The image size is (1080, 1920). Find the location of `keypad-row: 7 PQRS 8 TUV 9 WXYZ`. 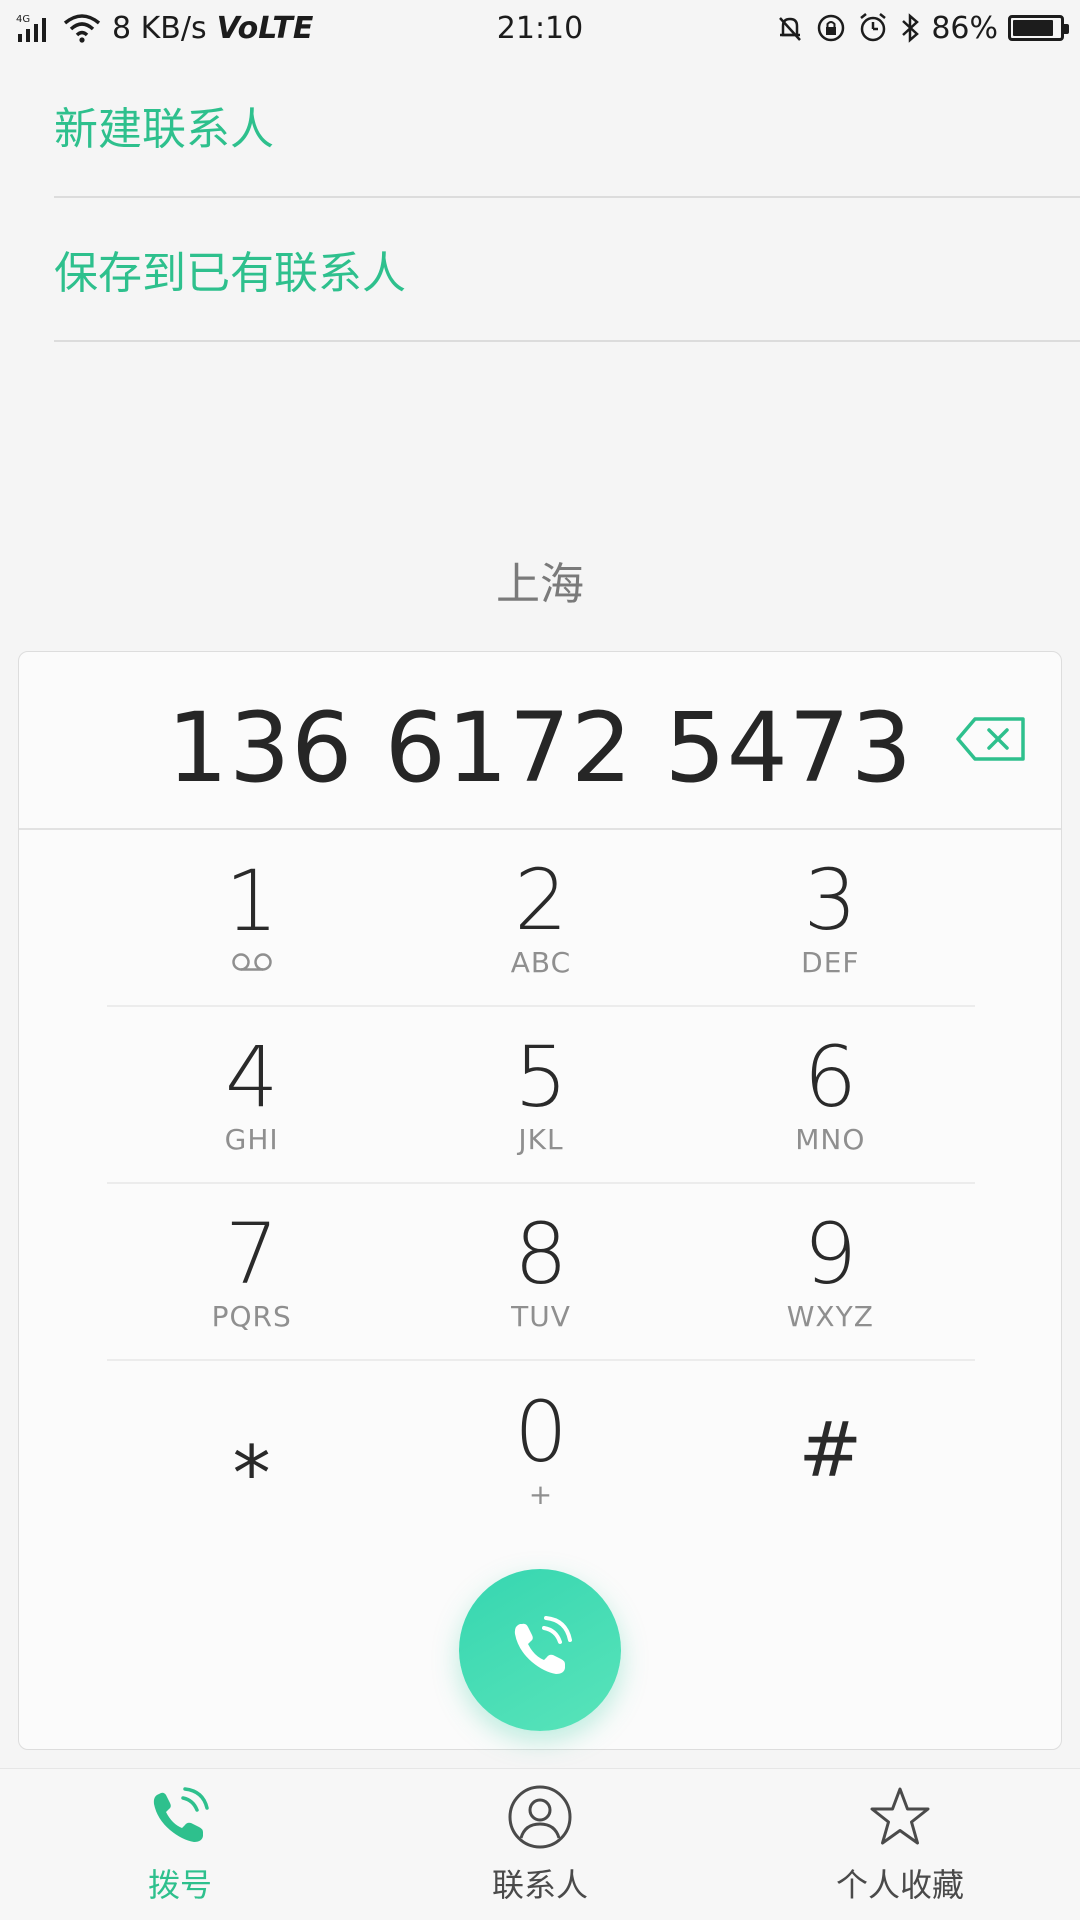

keypad-row: 7 PQRS 8 TUV 9 WXYZ is located at coordinates (541, 1272).